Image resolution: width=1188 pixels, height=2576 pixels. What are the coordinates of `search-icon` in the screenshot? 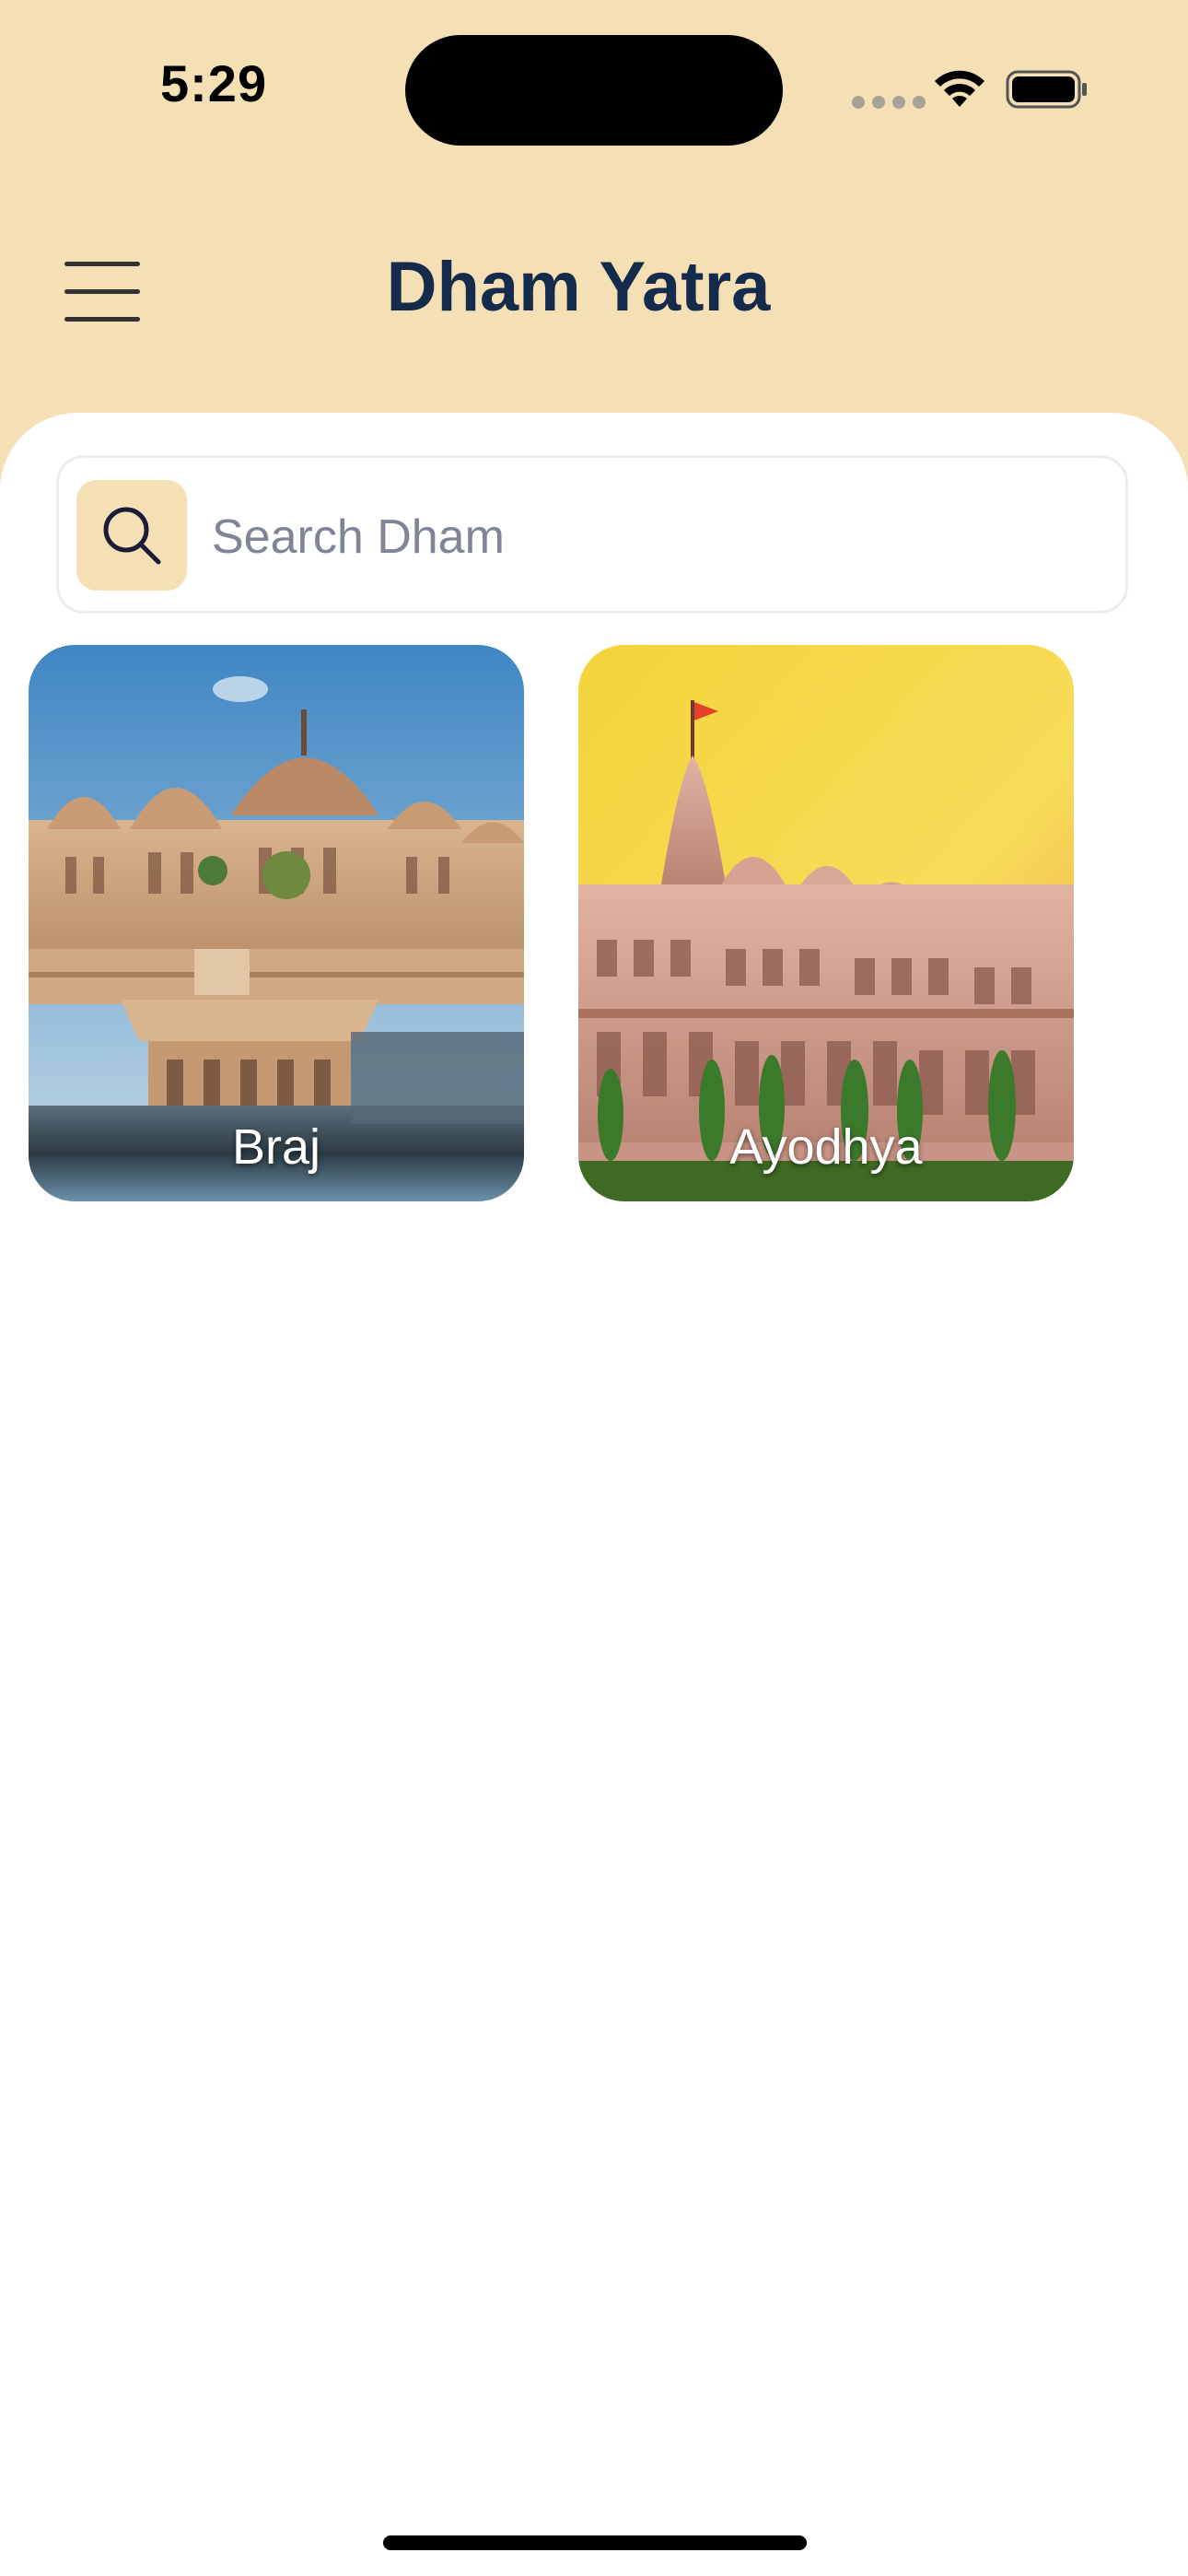 It's located at (132, 536).